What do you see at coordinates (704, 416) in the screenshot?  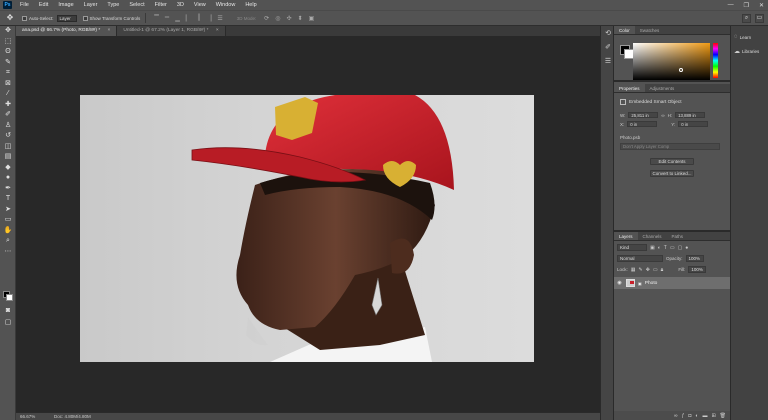 I see `new-group-icon: ▬` at bounding box center [704, 416].